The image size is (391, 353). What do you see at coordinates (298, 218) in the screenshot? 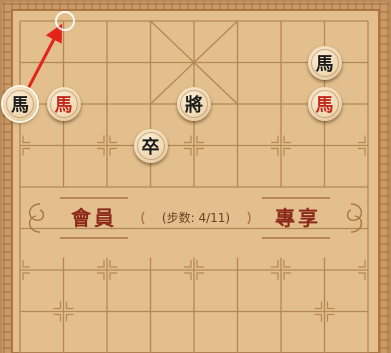
I see `river-label-right: 專享` at bounding box center [298, 218].